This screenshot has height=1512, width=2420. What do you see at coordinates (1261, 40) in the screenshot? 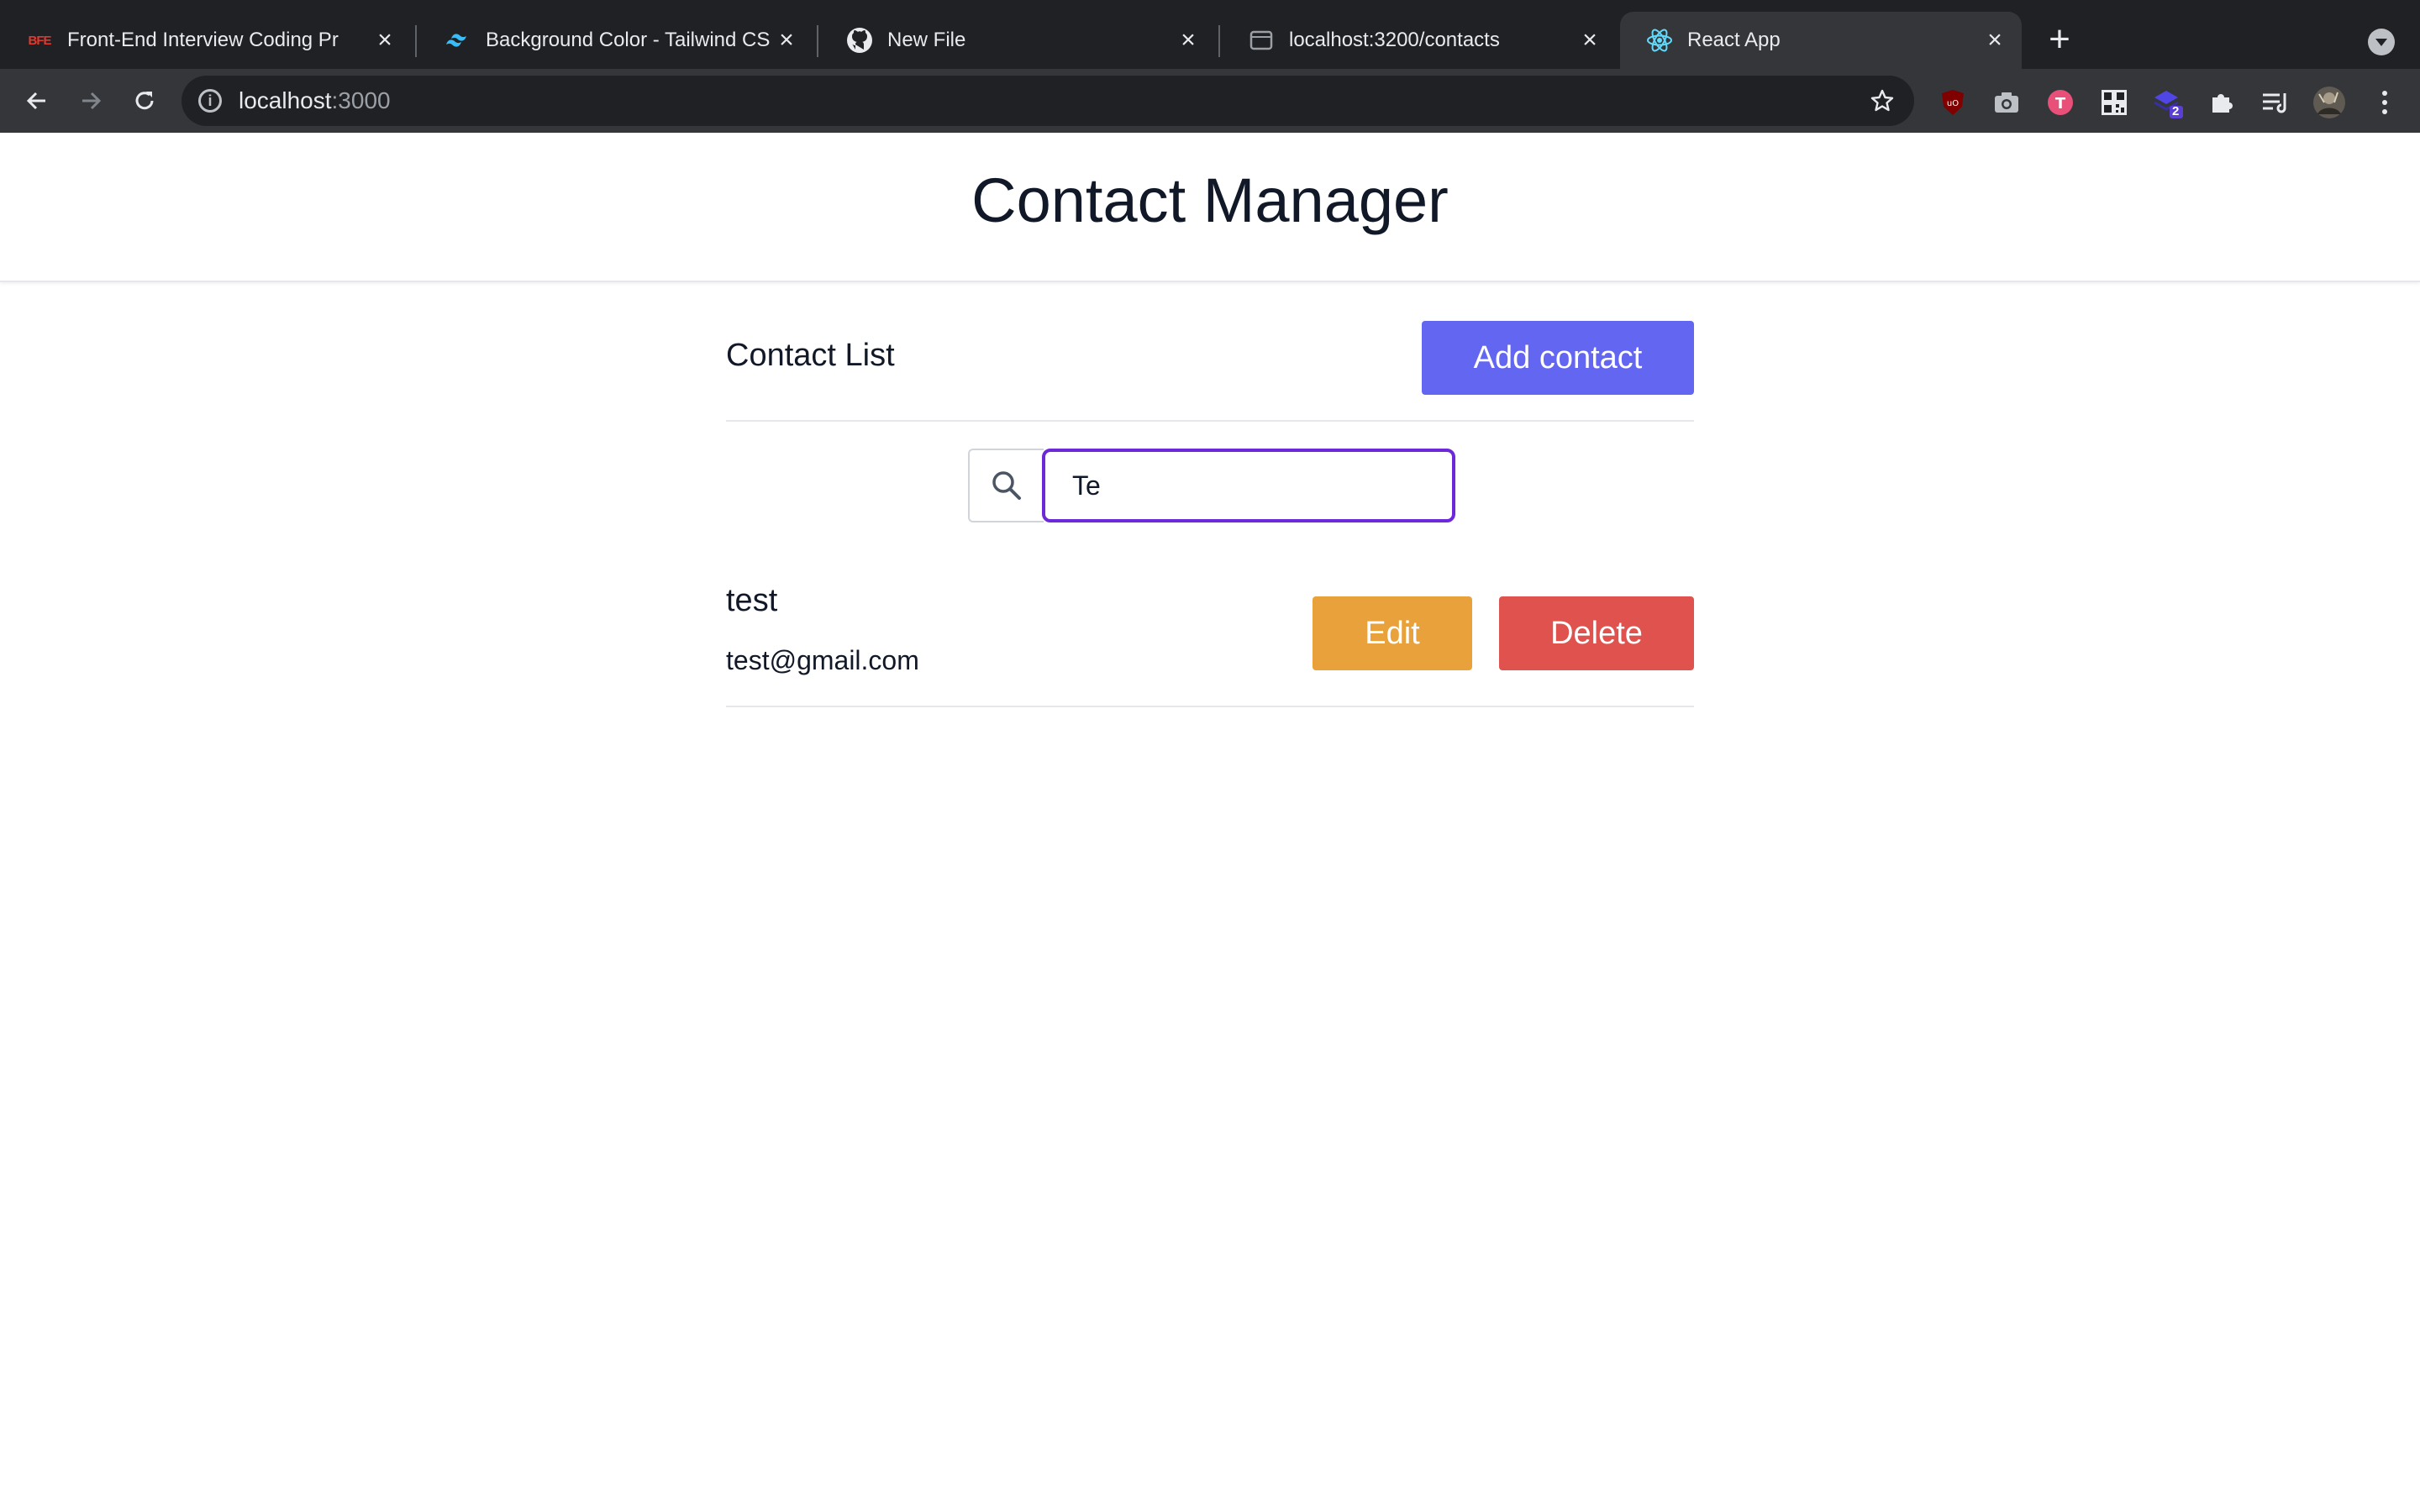
I see `globe-icon` at bounding box center [1261, 40].